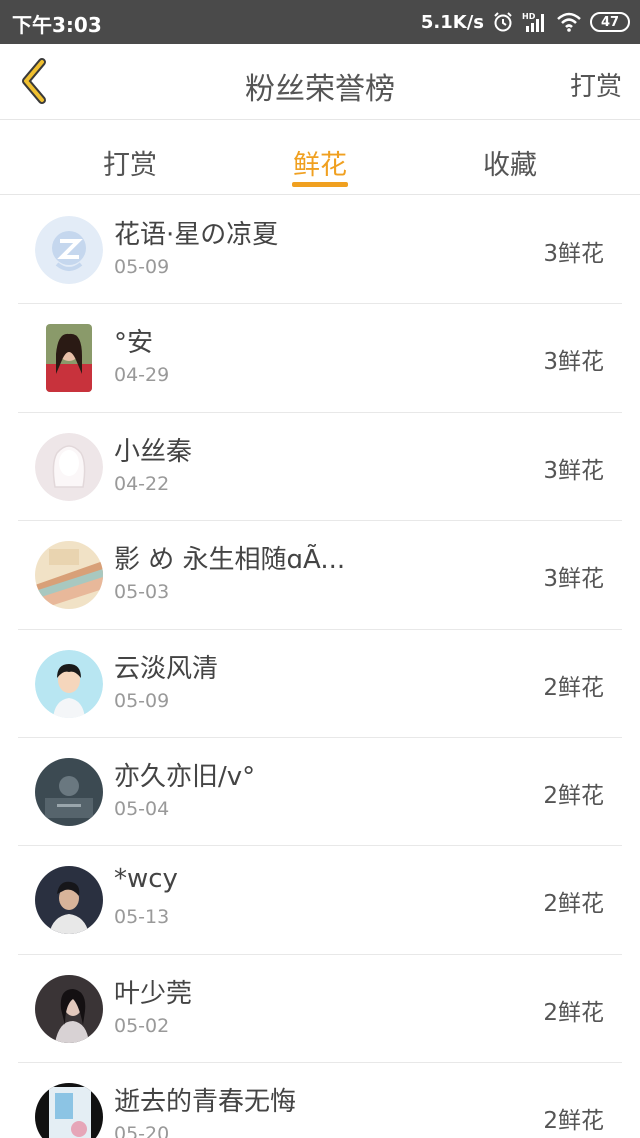 This screenshot has height=1138, width=640. I want to click on default-silhouette-avatar, so click(69, 466).